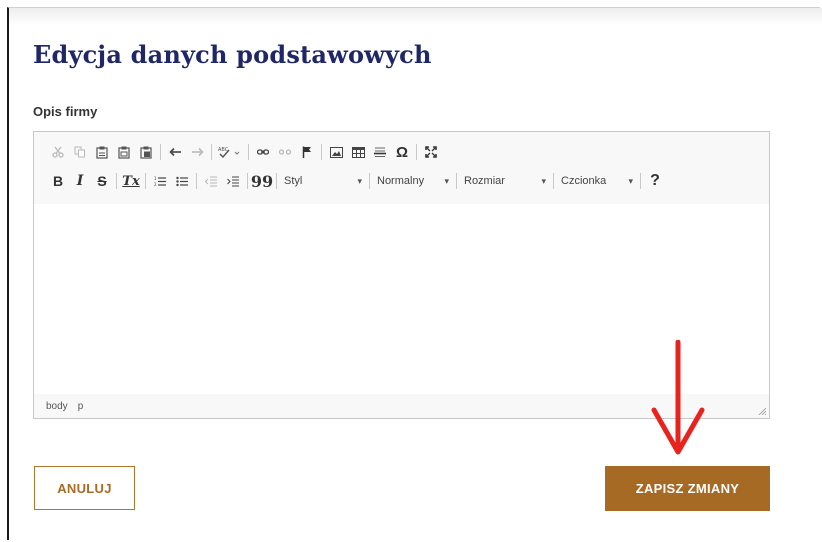 The height and width of the screenshot is (542, 822). I want to click on copy-icon, so click(80, 152).